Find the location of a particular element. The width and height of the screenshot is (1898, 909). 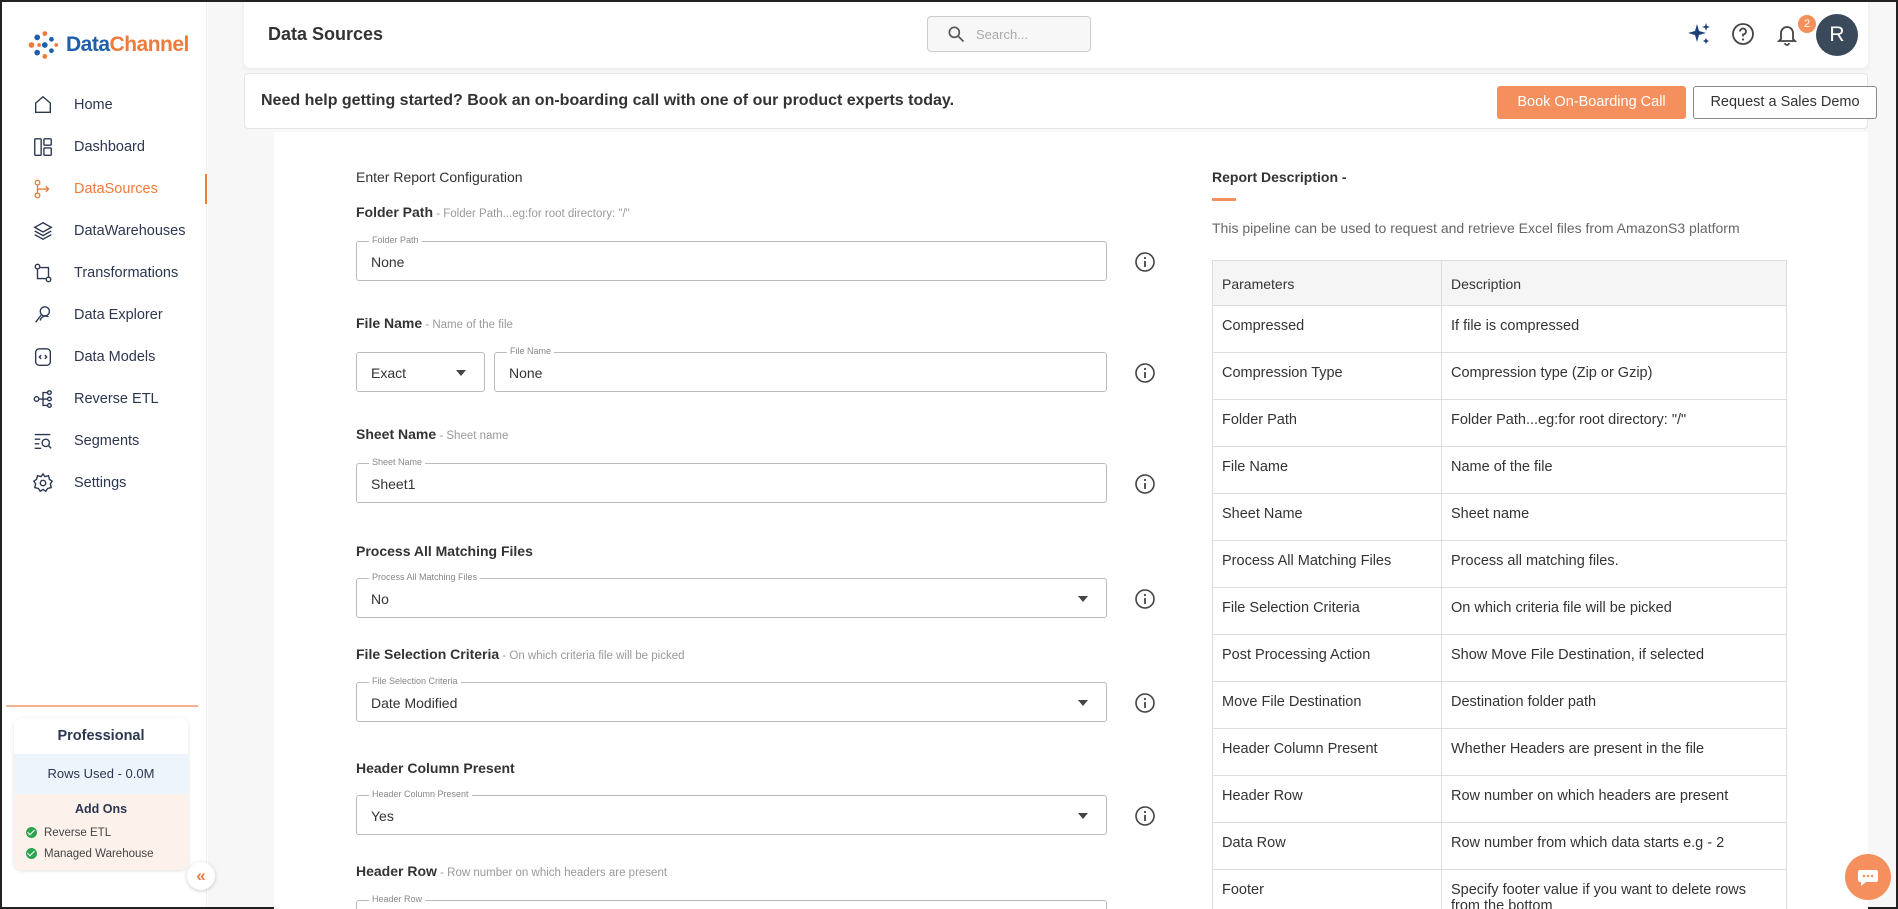

collapse-sidebar-button: « is located at coordinates (201, 876).